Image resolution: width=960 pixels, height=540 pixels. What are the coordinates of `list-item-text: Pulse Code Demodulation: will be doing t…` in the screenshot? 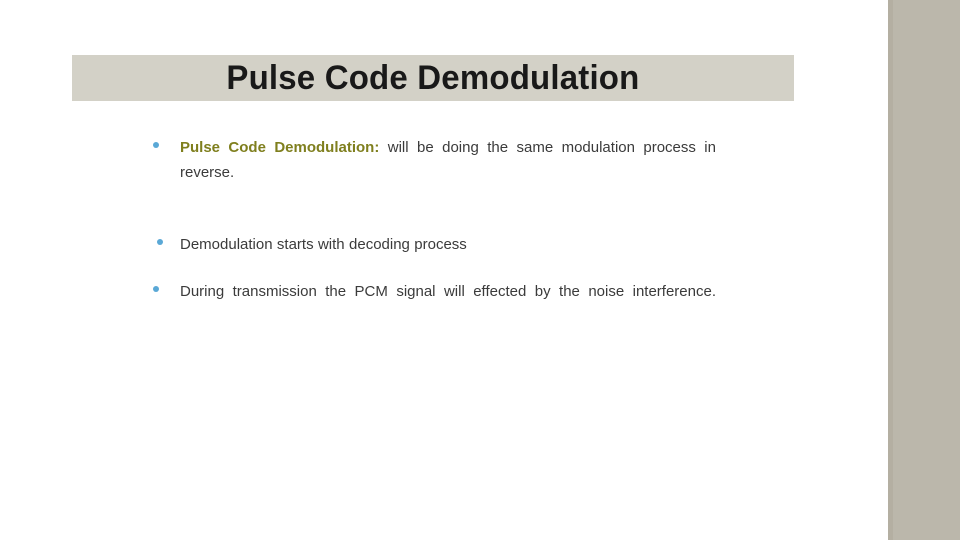 It's located at (448, 173).